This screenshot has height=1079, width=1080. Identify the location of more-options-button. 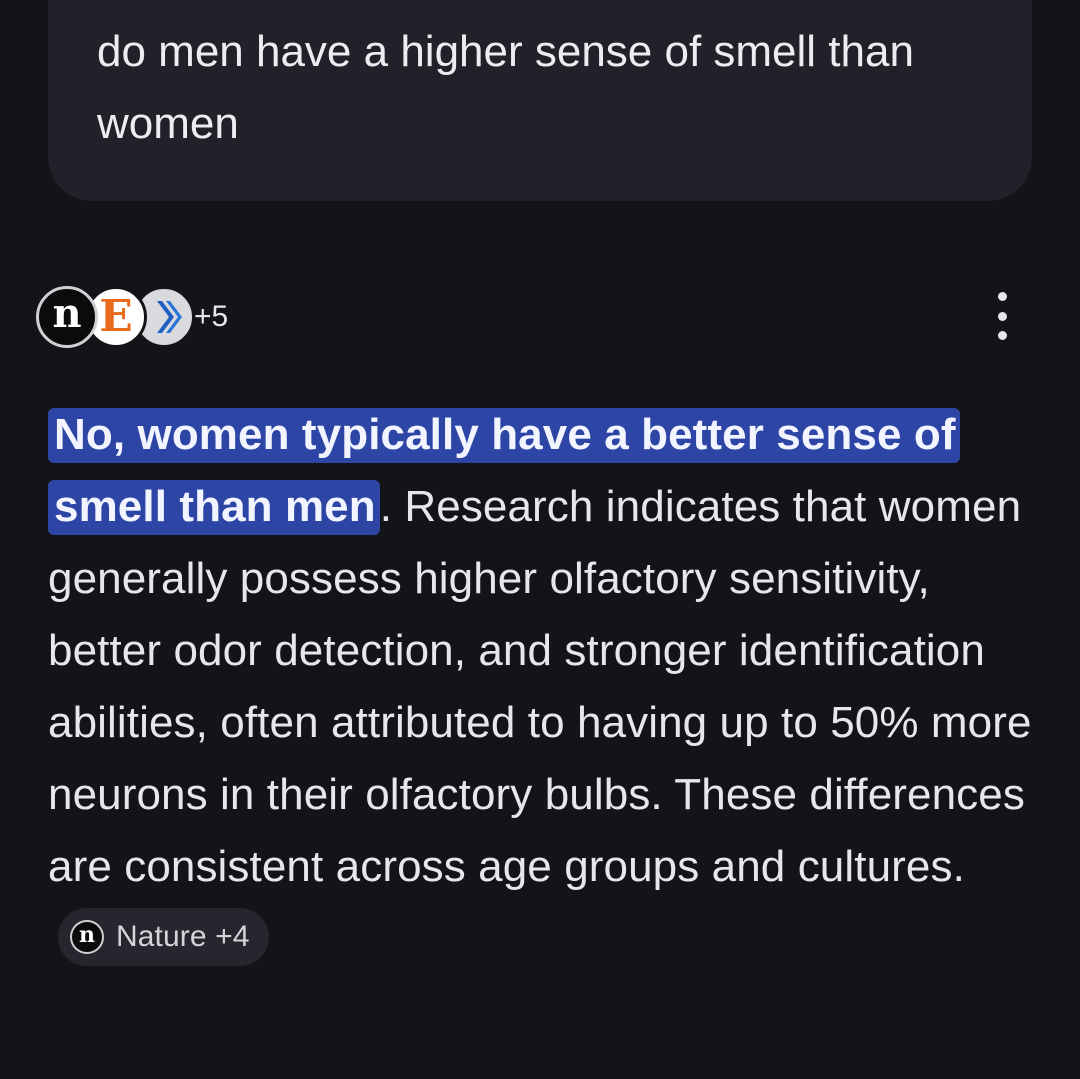
(1002, 316).